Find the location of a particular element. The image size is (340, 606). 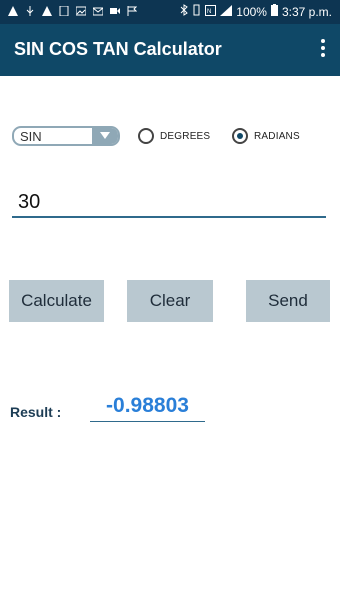

notification-icons is located at coordinates (73, 11).